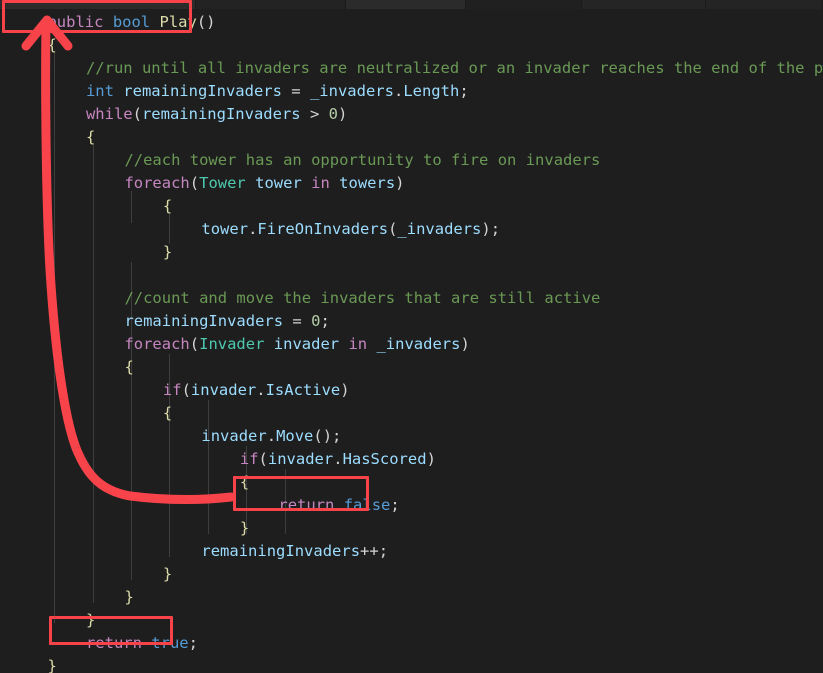 This screenshot has width=823, height=673. Describe the element at coordinates (131, 22) in the screenshot. I see `code-line: public bool Play()` at that location.